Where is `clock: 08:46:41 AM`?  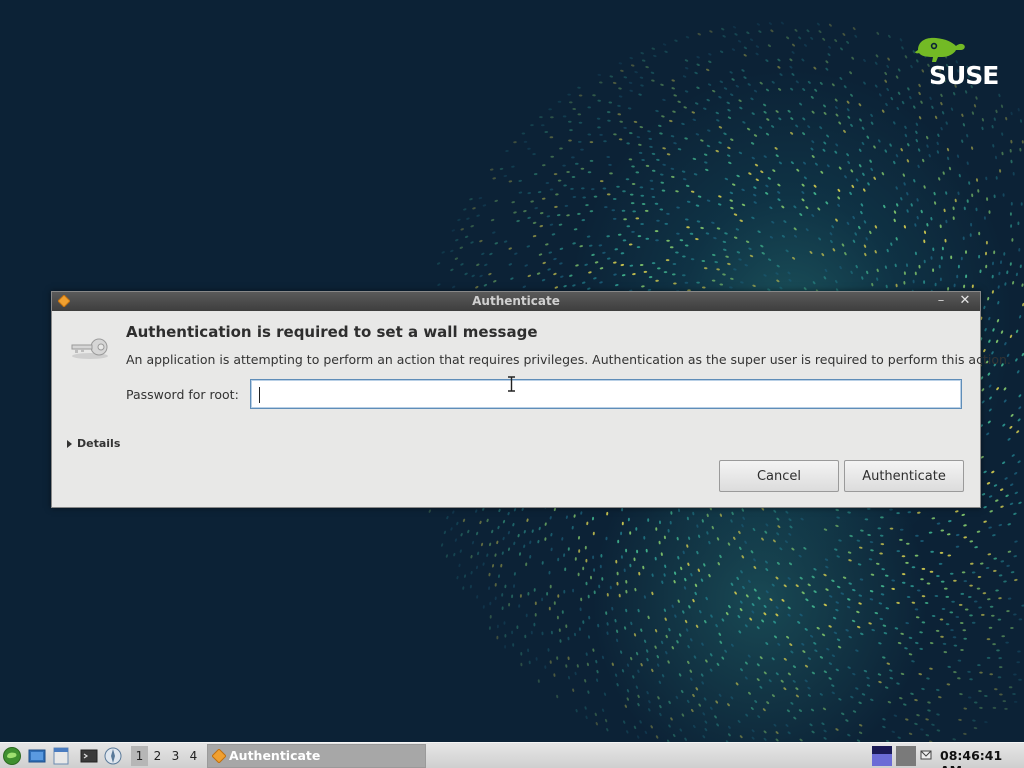 clock: 08:46:41 AM is located at coordinates (982, 758).